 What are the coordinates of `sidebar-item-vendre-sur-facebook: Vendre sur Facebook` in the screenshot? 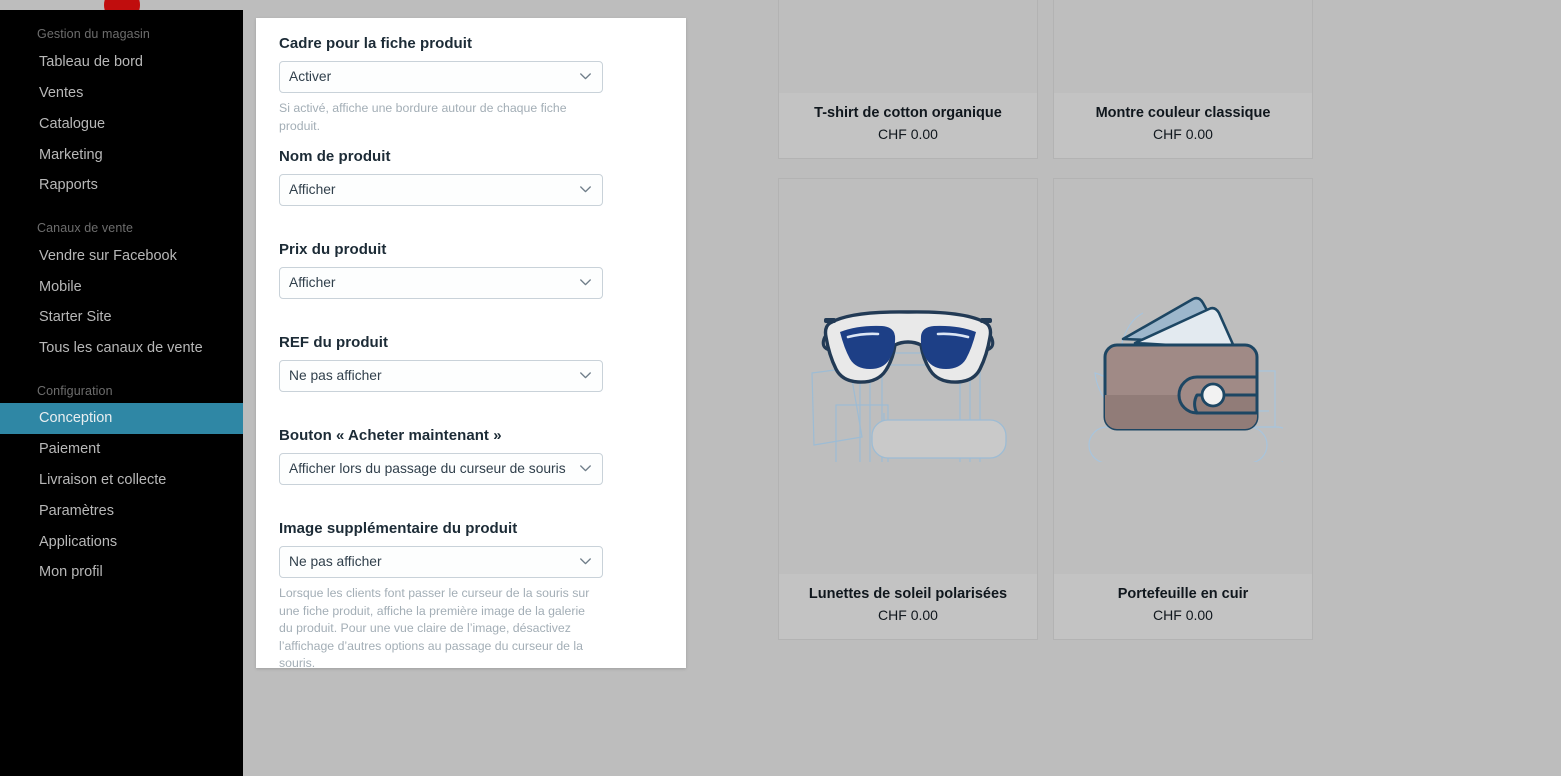 It's located at (121, 256).